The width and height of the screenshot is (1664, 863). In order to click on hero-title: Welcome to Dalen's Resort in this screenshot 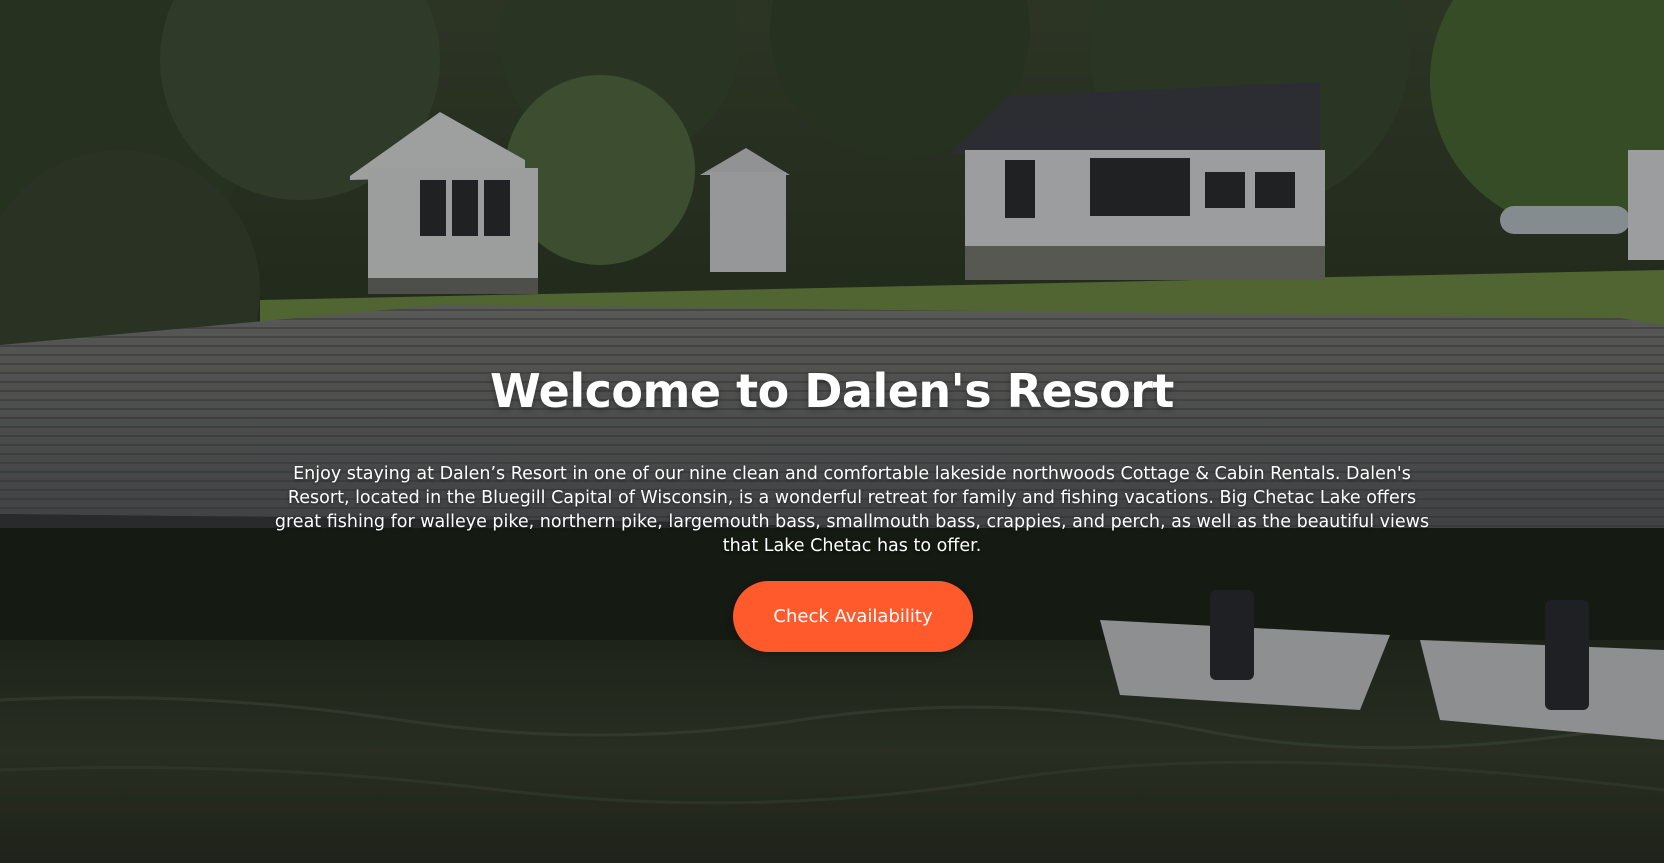, I will do `click(832, 391)`.